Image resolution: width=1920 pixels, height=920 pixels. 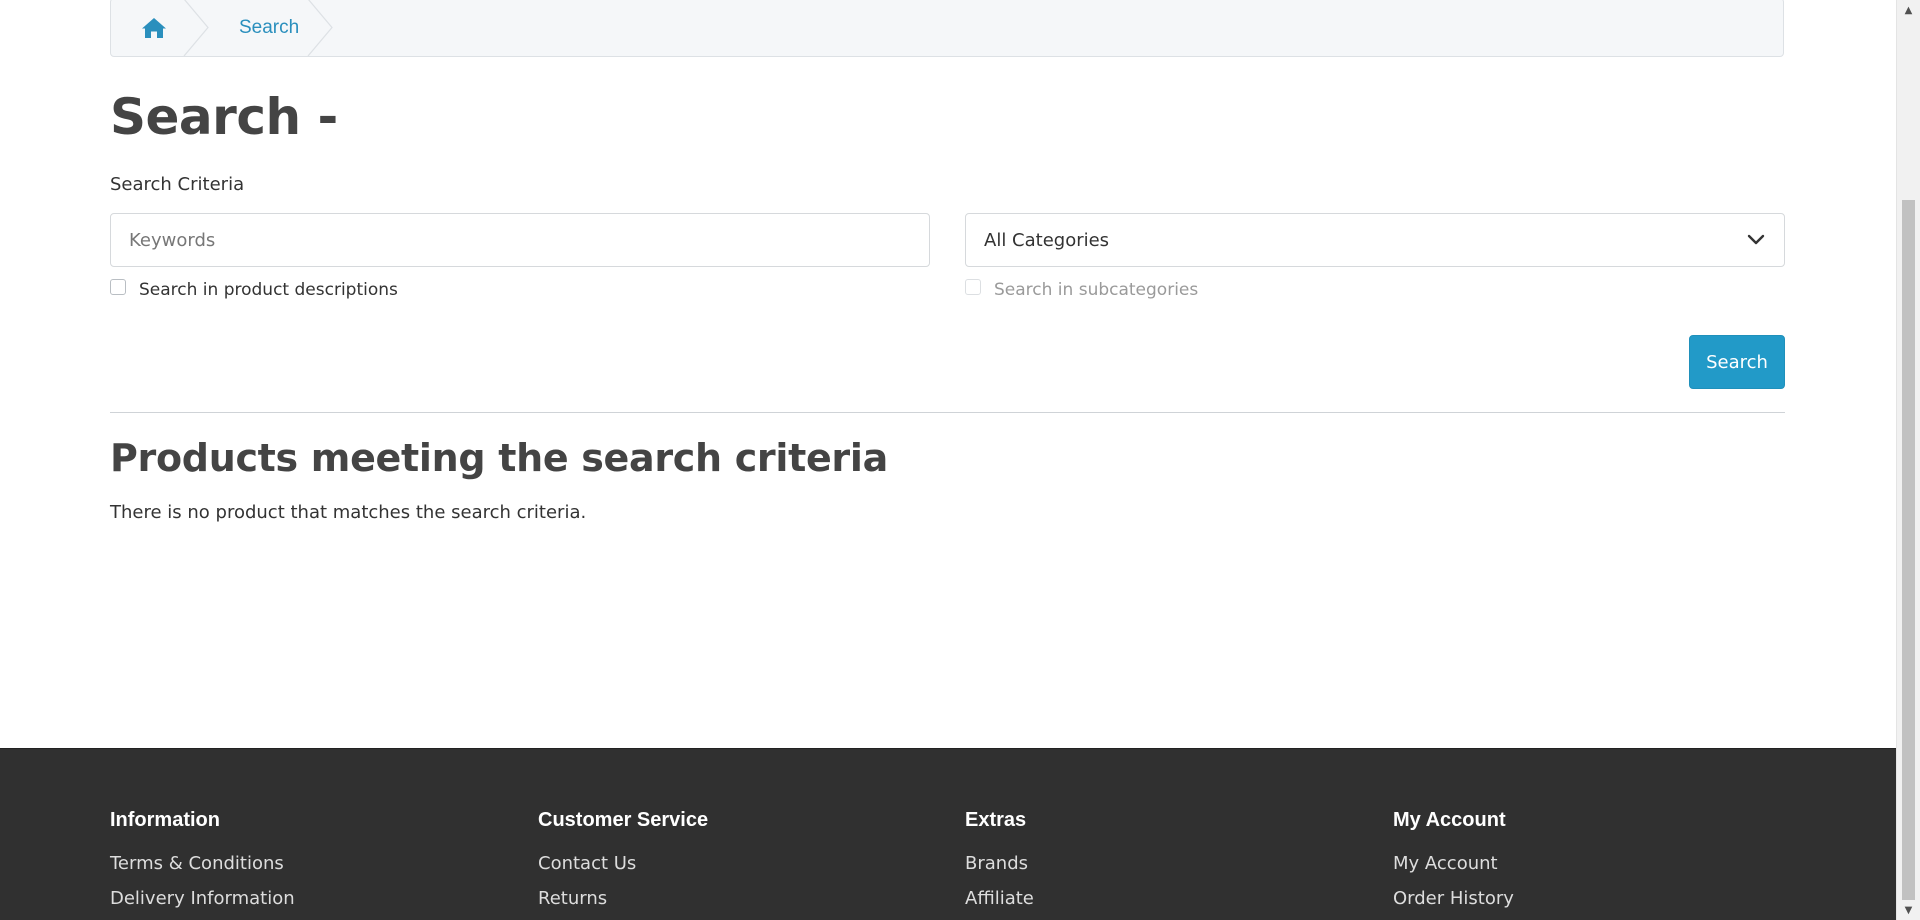 What do you see at coordinates (1908, 910) in the screenshot?
I see `scroll-down-arrow-icon: ▼` at bounding box center [1908, 910].